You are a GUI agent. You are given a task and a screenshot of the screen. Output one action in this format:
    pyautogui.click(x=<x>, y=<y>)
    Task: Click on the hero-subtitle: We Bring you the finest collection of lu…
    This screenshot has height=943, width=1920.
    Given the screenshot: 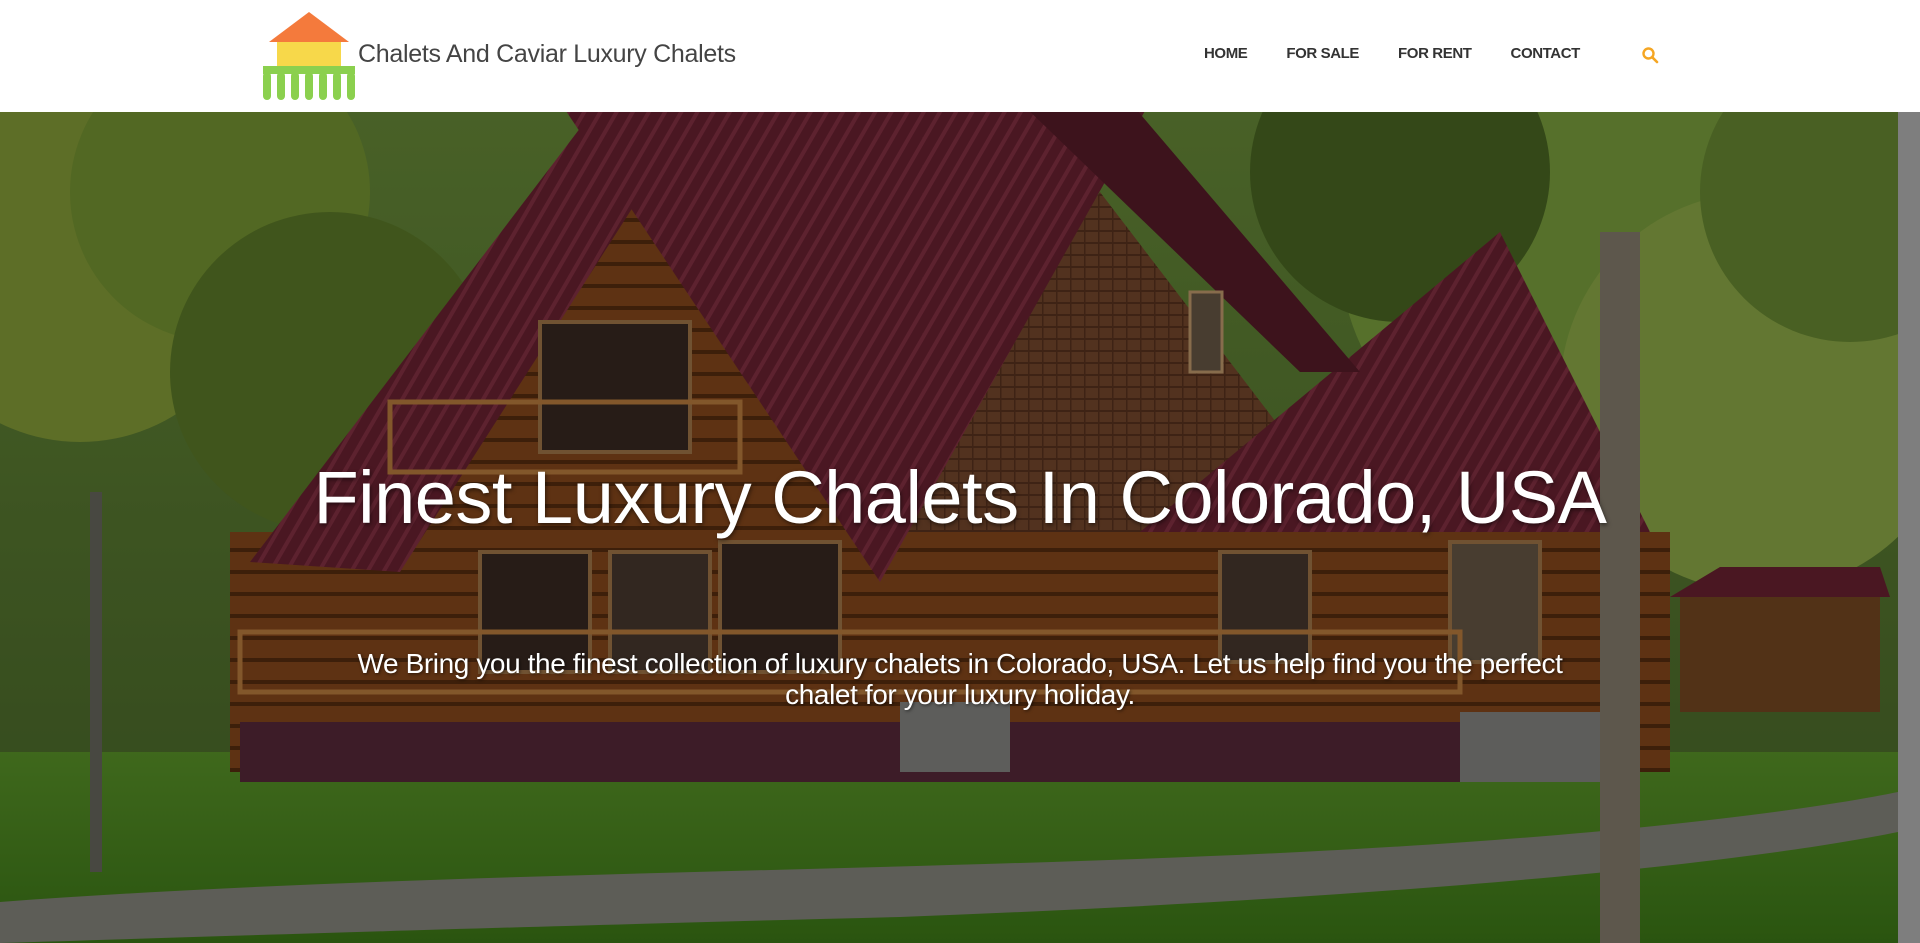 What is the action you would take?
    pyautogui.click(x=960, y=679)
    